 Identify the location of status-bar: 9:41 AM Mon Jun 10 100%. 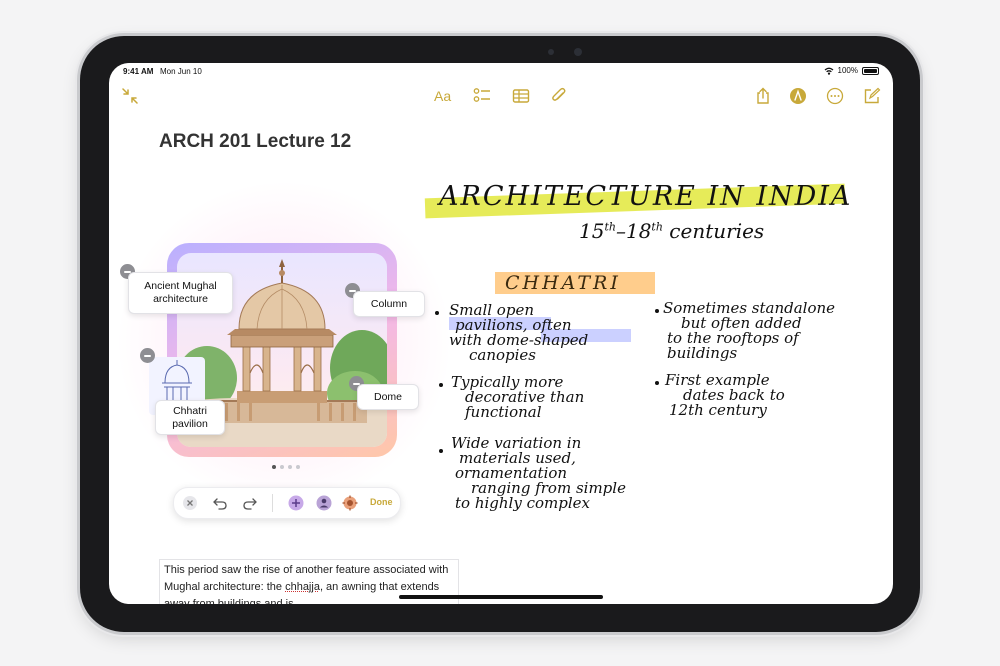
(501, 72).